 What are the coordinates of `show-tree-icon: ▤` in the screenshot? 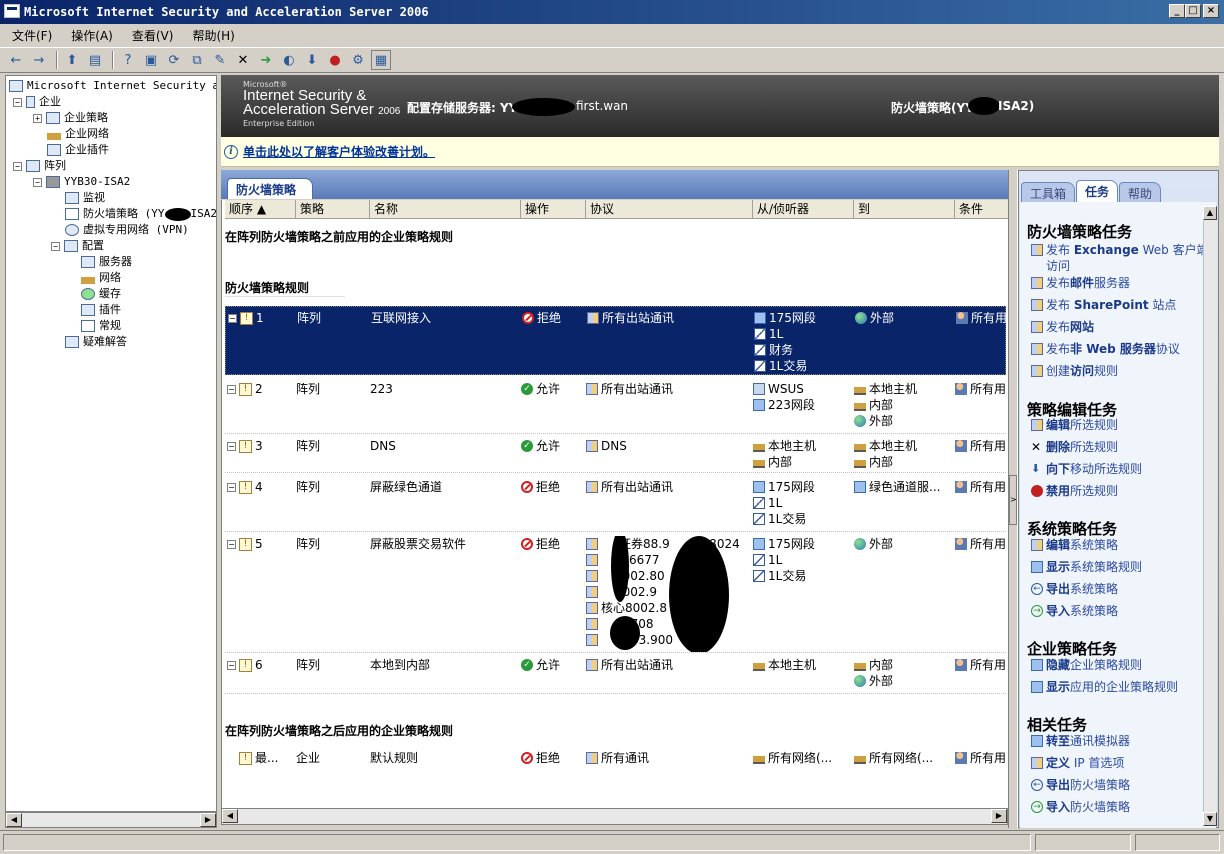 It's located at (95, 60).